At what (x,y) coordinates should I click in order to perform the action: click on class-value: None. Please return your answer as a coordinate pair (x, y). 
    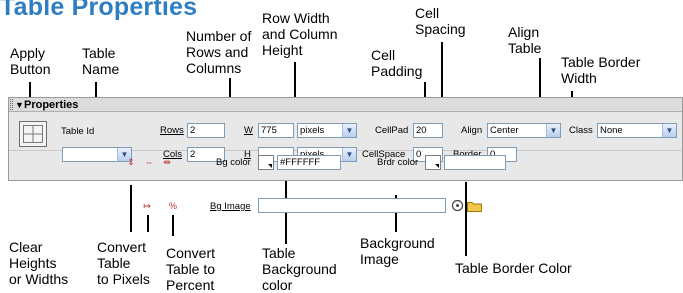
    Looking at the image, I should click on (611, 130).